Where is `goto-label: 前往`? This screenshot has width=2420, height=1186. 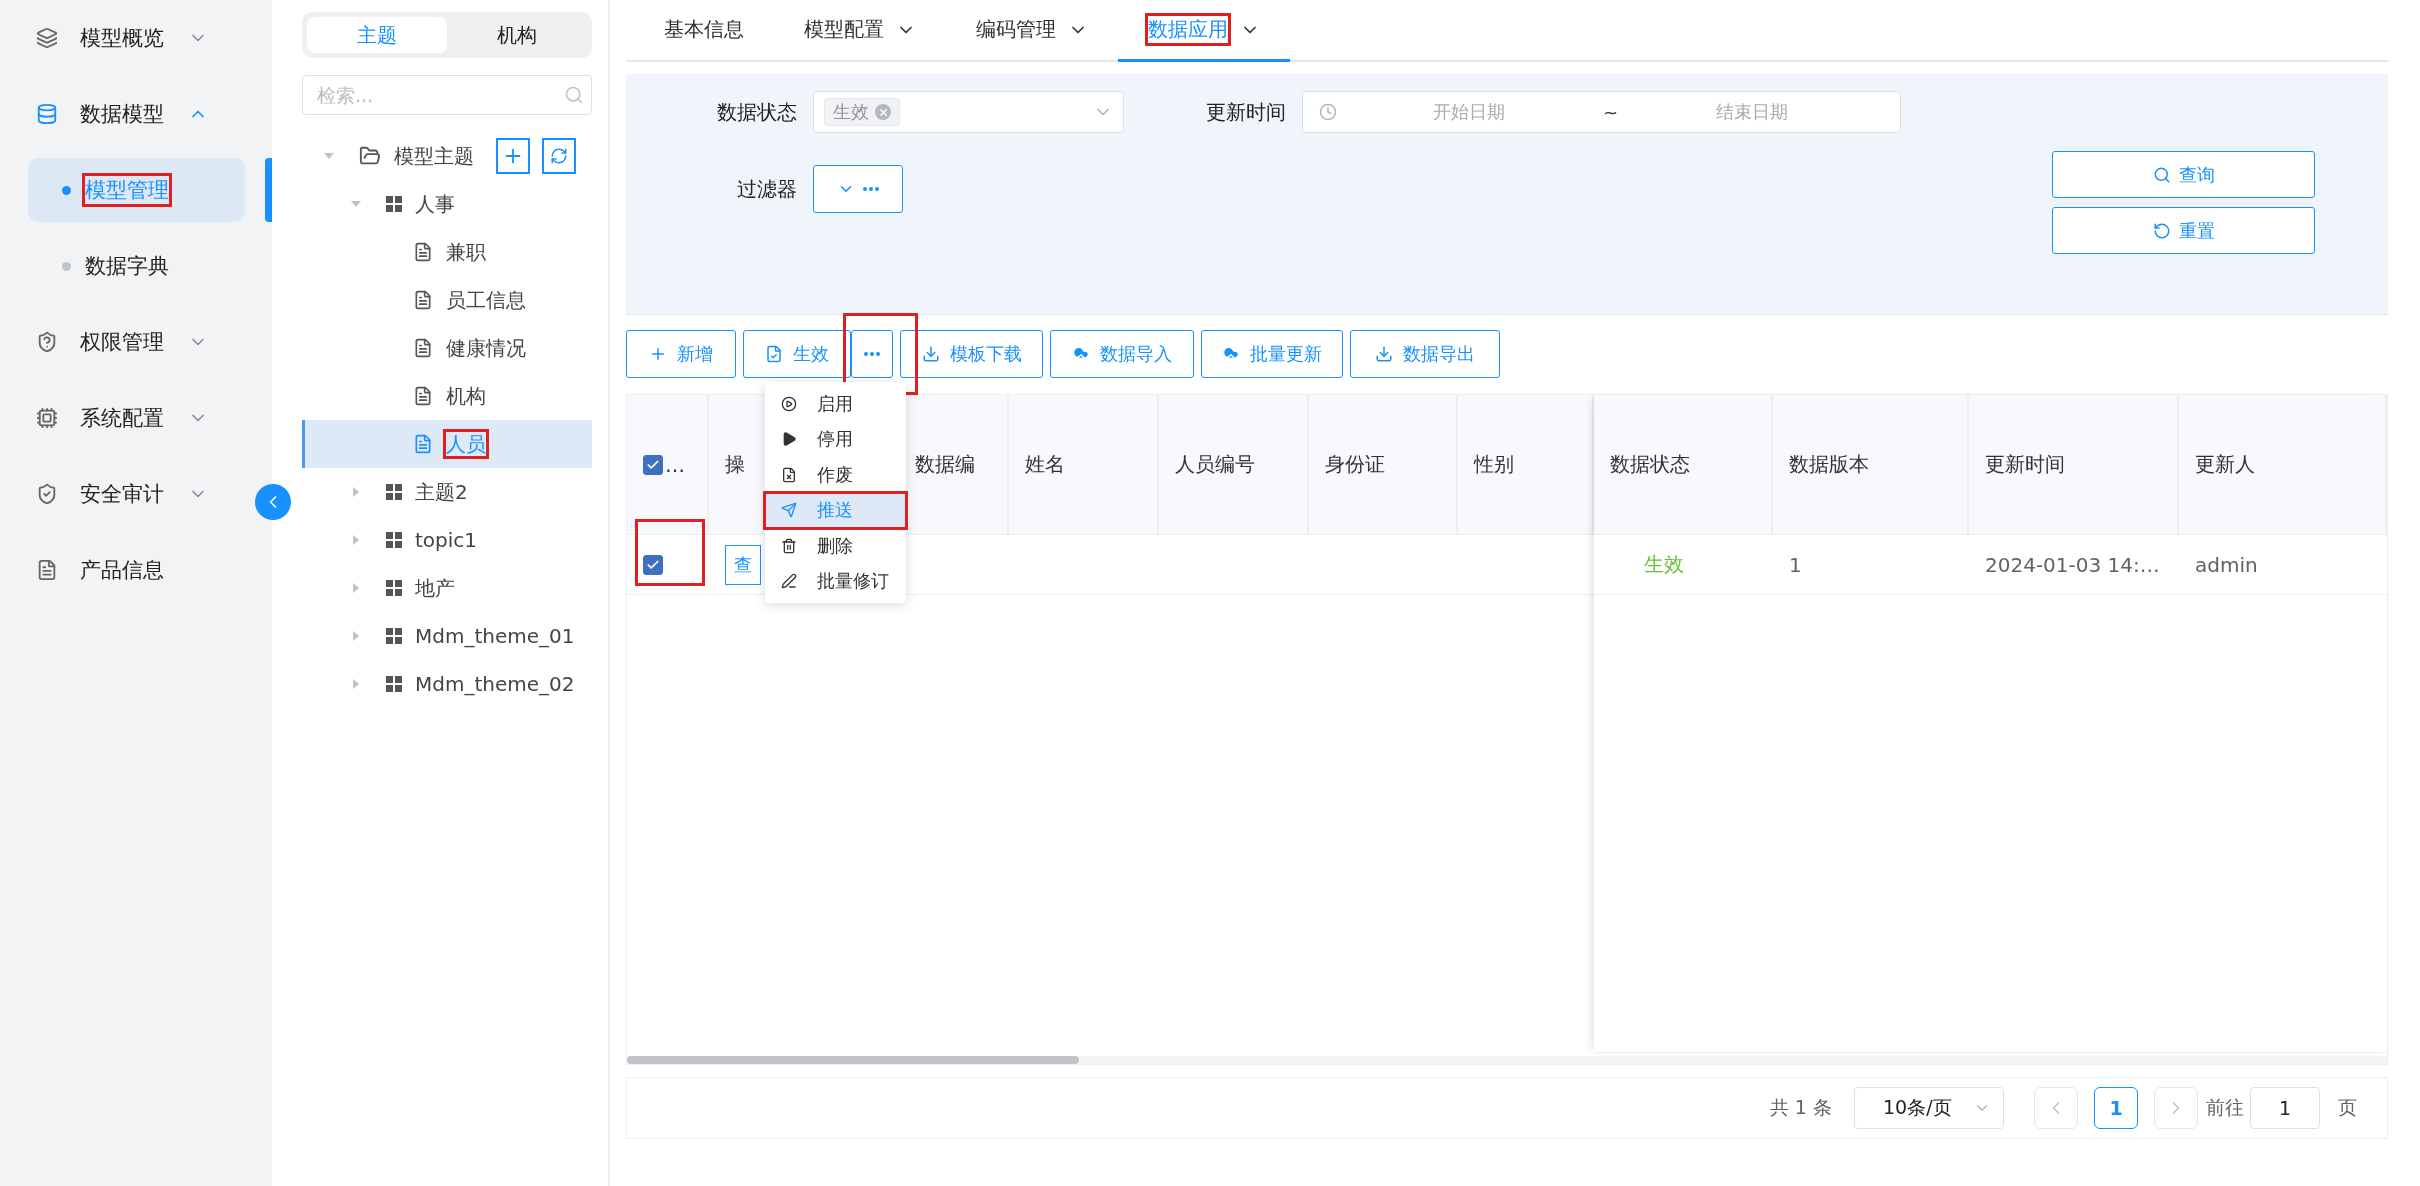
goto-label: 前往 is located at coordinates (2225, 1107).